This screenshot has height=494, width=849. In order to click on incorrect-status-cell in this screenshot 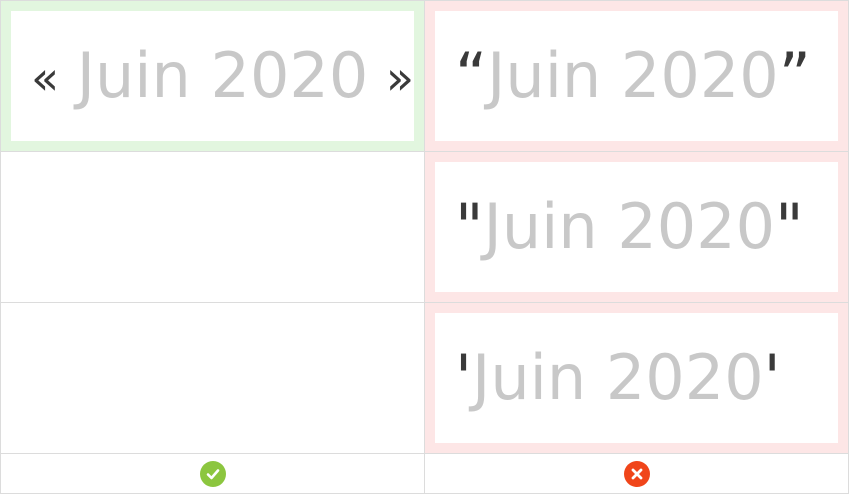, I will do `click(636, 473)`.